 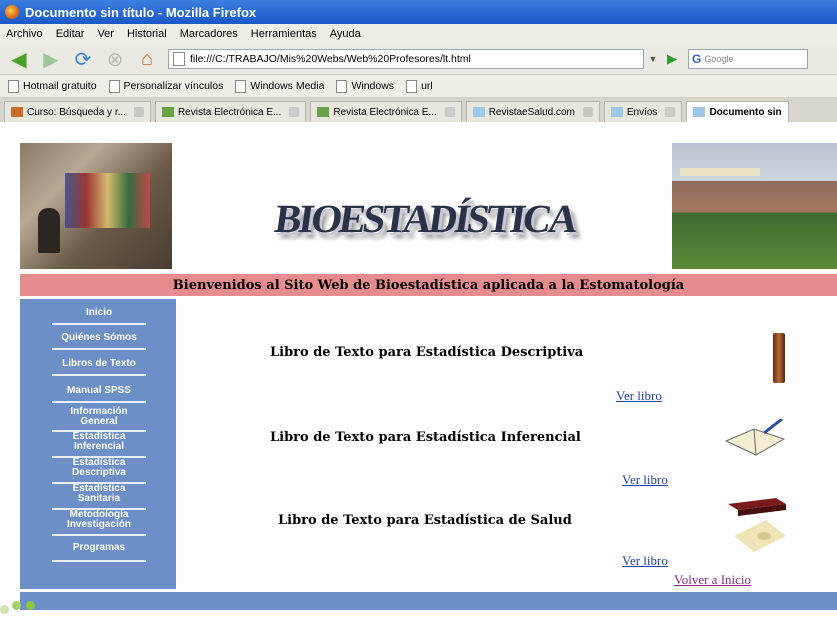 I want to click on menu-herramientas: Herramientas, so click(x=284, y=34).